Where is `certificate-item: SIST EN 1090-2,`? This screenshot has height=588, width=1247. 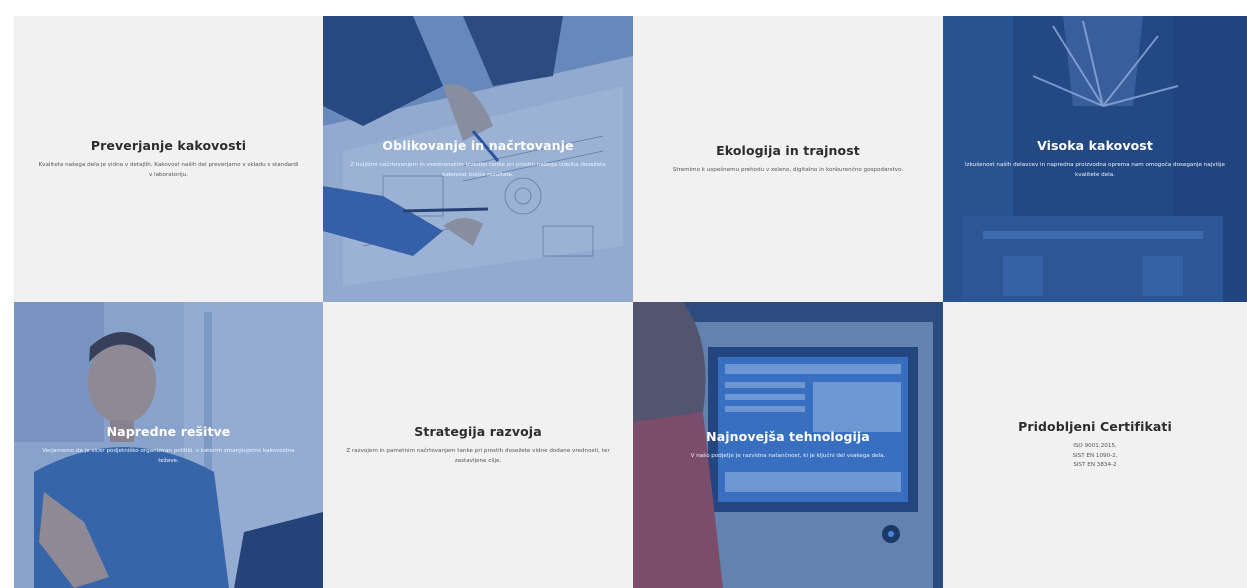 certificate-item: SIST EN 1090-2, is located at coordinates (1095, 455).